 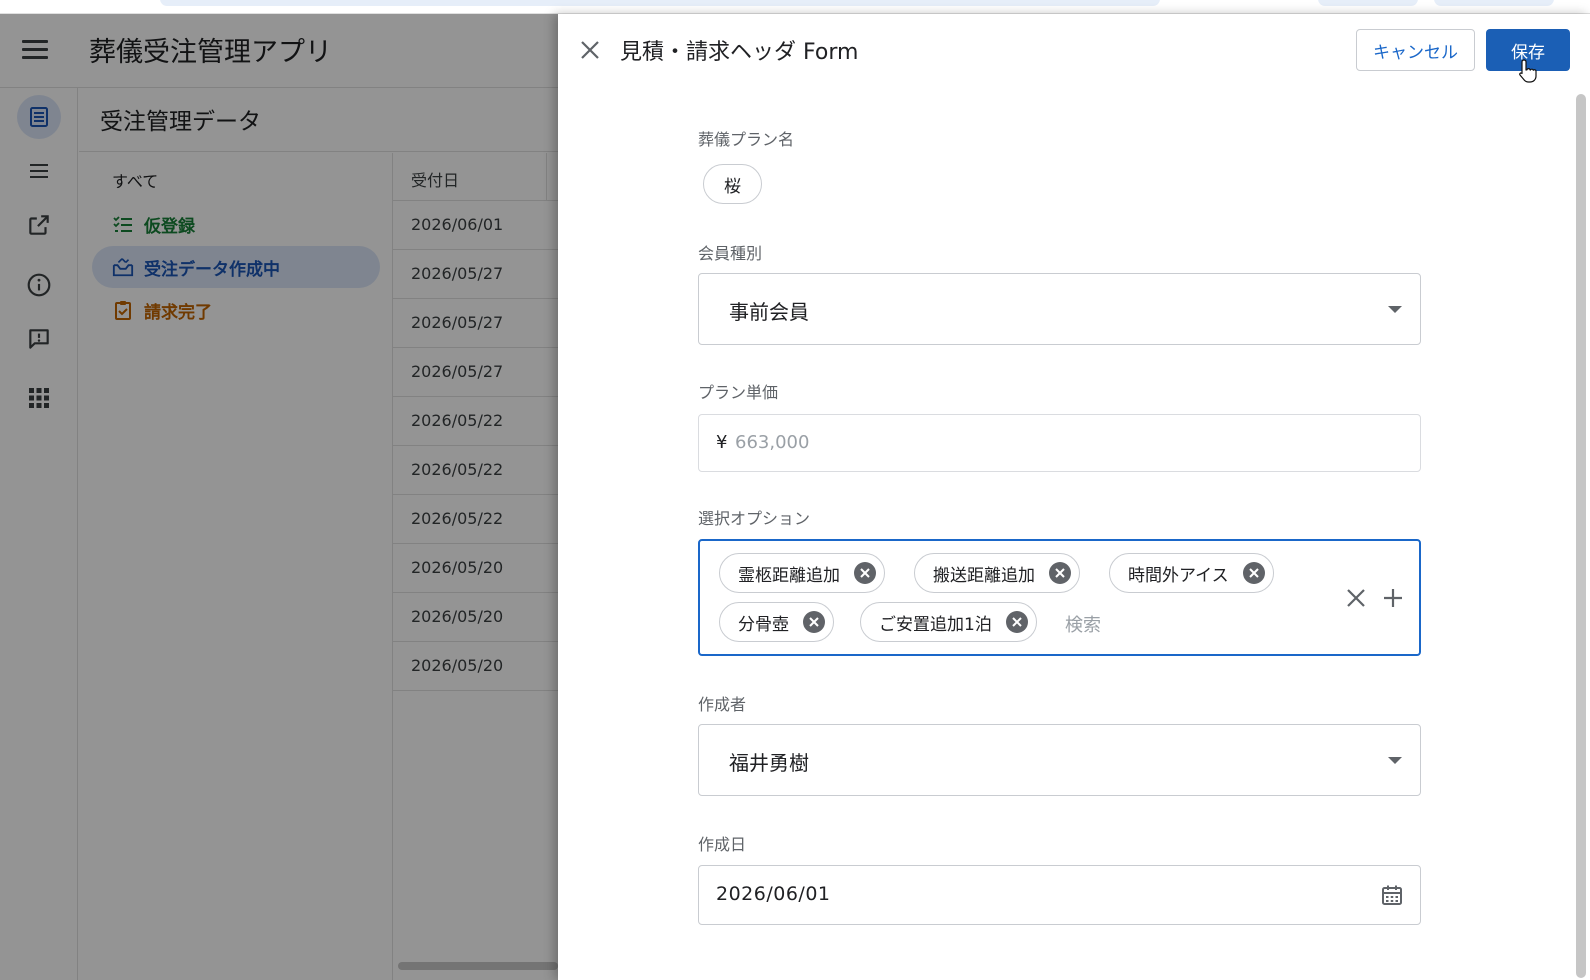 What do you see at coordinates (795, 7) in the screenshot?
I see `browser-top-strip` at bounding box center [795, 7].